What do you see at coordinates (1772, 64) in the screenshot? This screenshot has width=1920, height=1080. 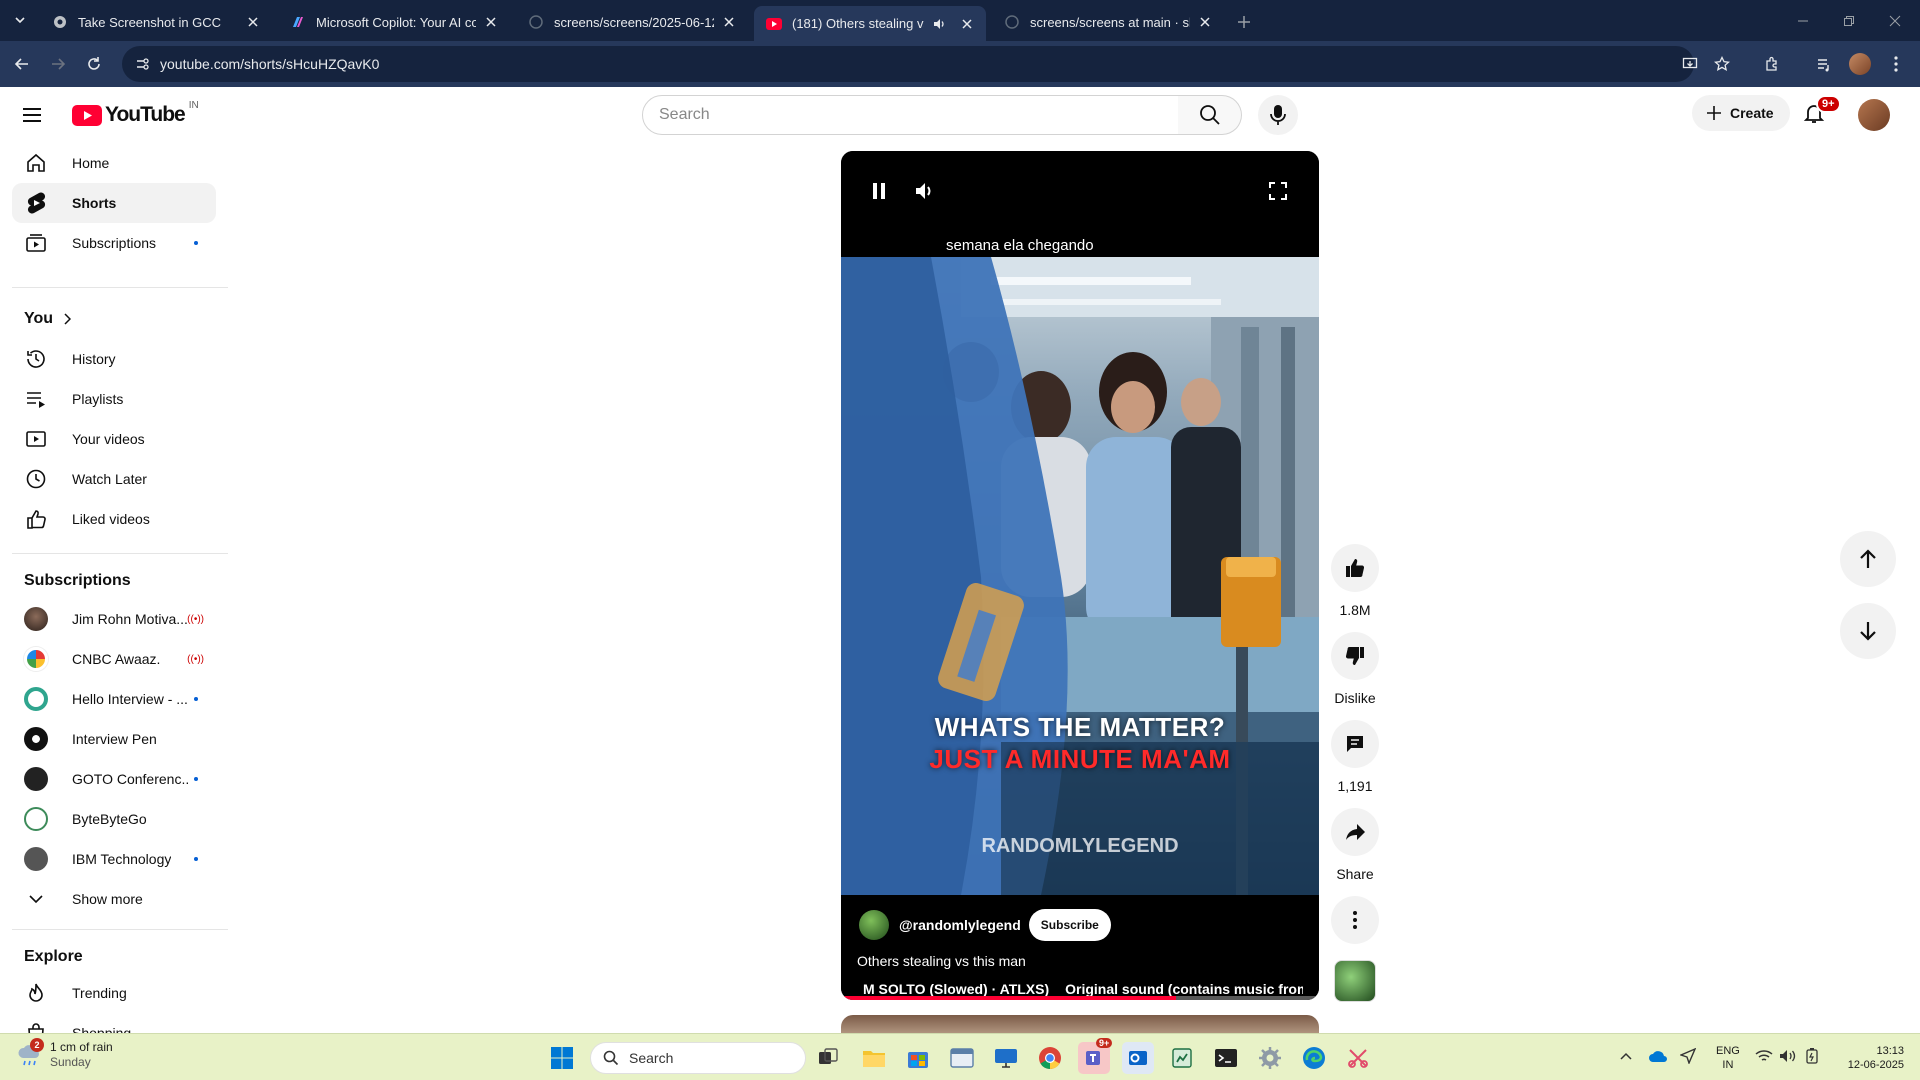 I see `extensions-icon` at bounding box center [1772, 64].